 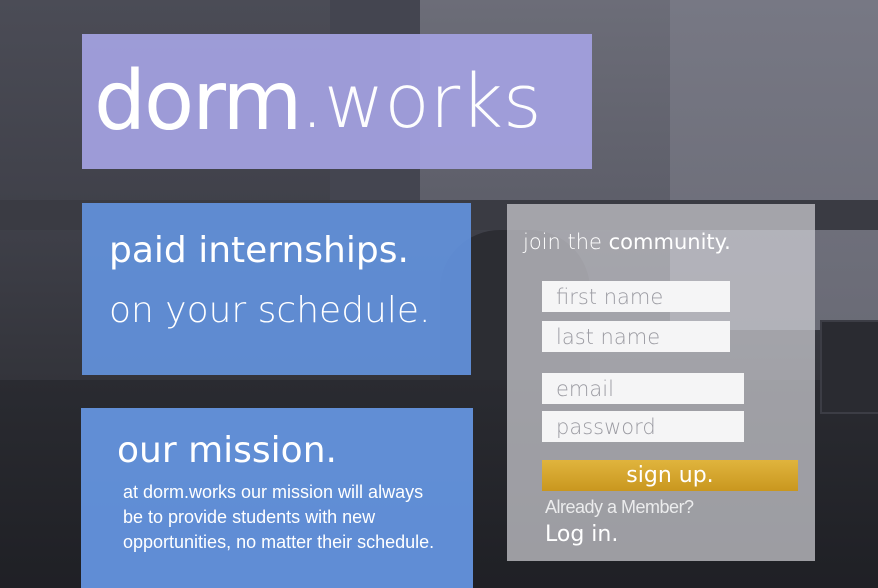 I want to click on signup-heading: join the community., so click(x=627, y=242).